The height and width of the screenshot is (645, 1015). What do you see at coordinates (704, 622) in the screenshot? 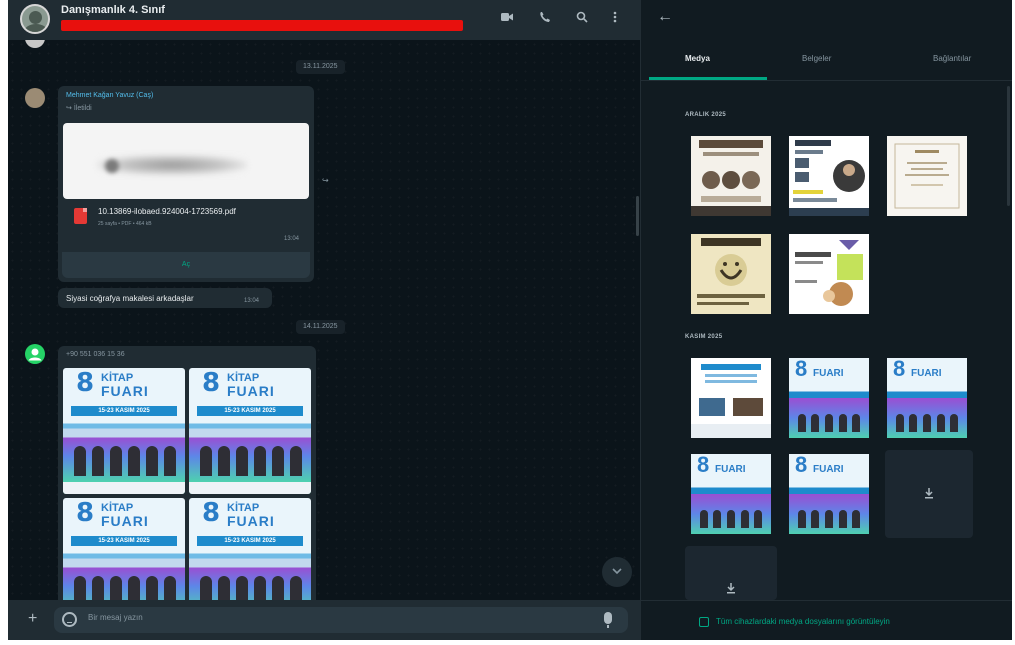
I see `media-gallery-icon` at bounding box center [704, 622].